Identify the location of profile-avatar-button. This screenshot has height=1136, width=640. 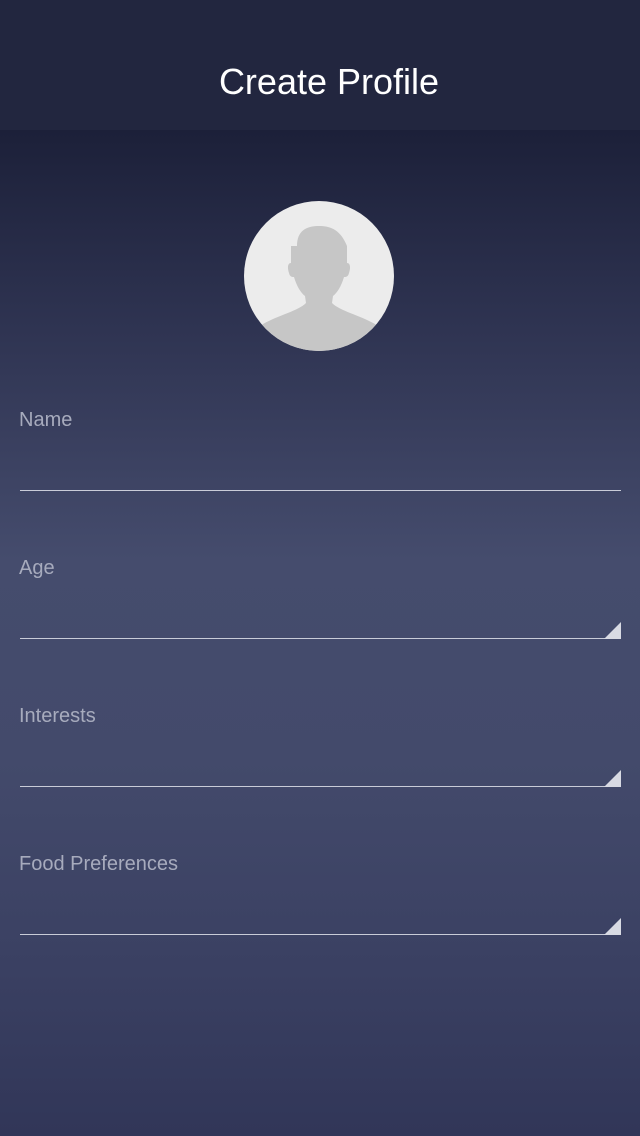
(319, 276).